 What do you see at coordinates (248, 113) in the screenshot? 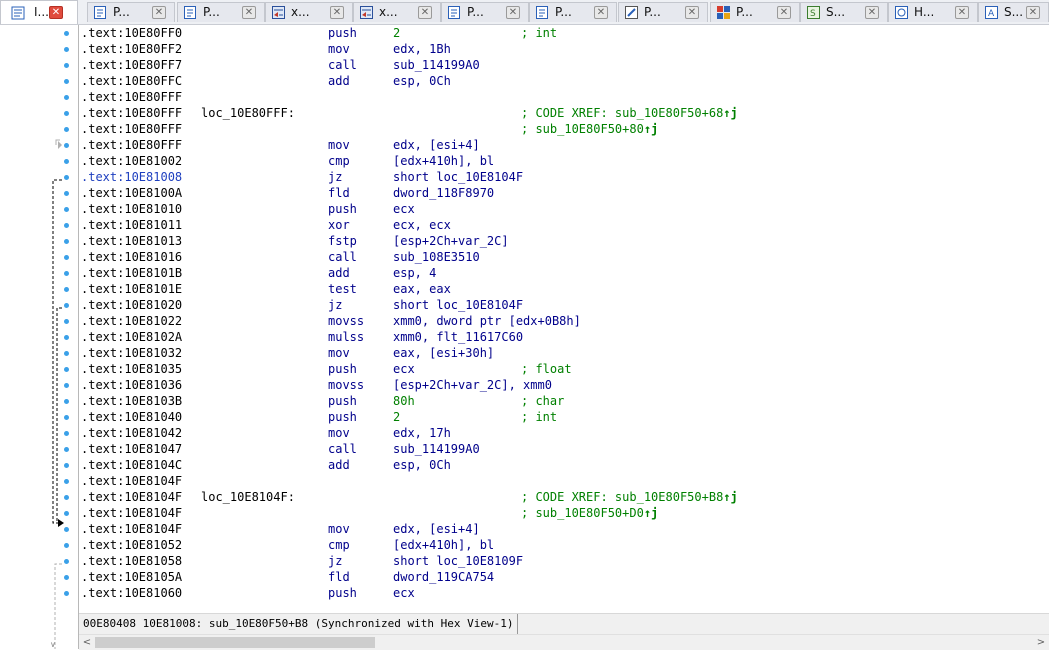
I see `code-label: loc_10E80FFF:` at bounding box center [248, 113].